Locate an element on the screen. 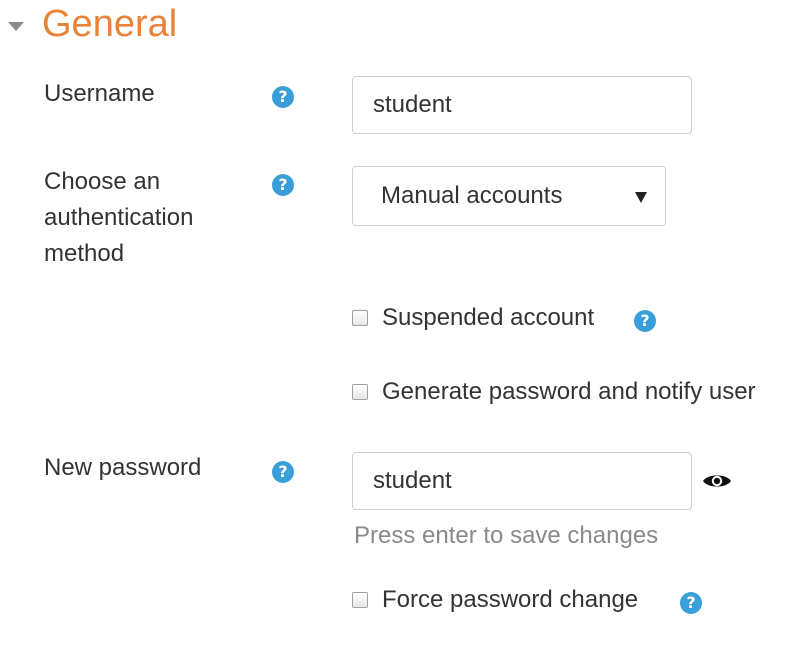 The width and height of the screenshot is (802, 656). generate-password-checkbox is located at coordinates (360, 392).